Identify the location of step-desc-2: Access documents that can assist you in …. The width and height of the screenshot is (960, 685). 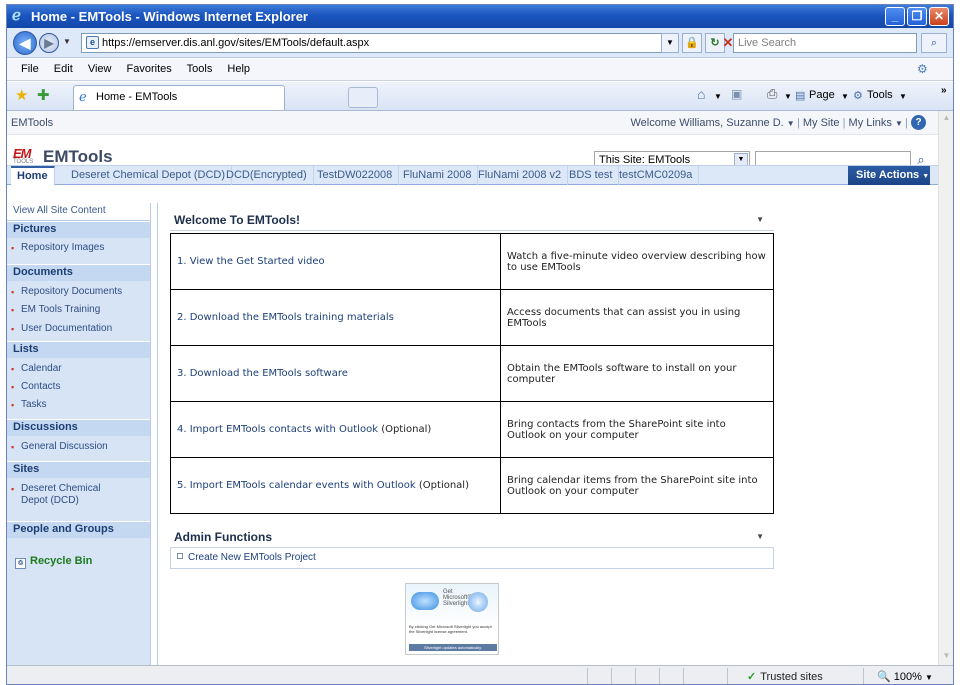
(637, 317).